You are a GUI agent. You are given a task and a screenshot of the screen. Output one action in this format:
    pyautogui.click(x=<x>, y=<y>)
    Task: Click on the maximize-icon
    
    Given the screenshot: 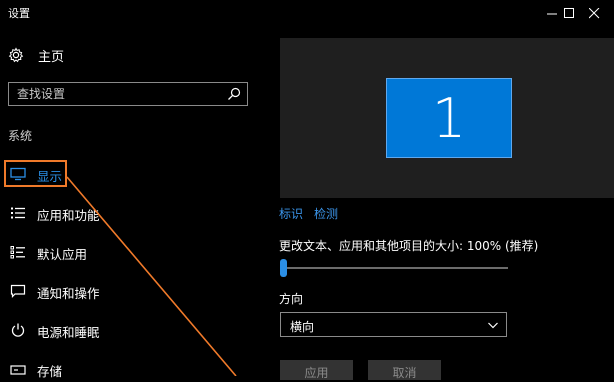 What is the action you would take?
    pyautogui.click(x=568, y=12)
    